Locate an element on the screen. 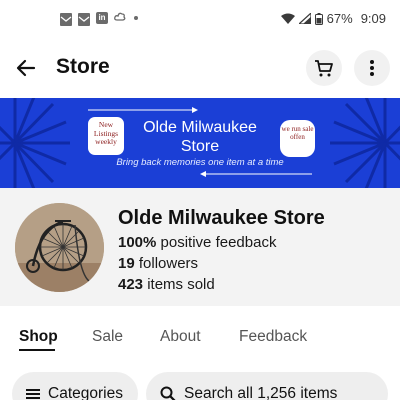  followers-stat: 19 followers is located at coordinates (158, 263).